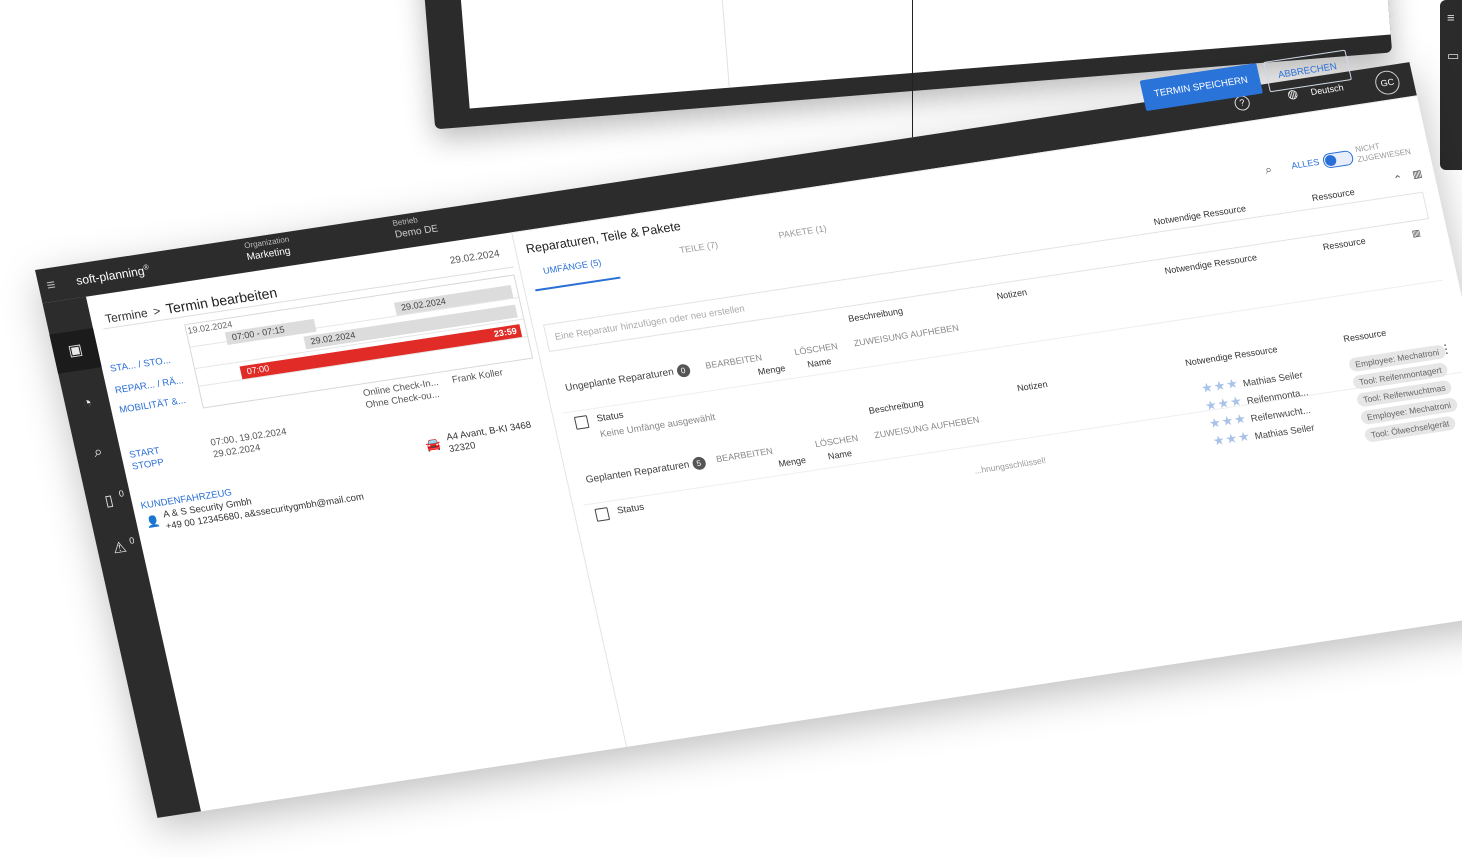  Describe the element at coordinates (111, 499) in the screenshot. I see `device-icon: ▯ 0` at that location.